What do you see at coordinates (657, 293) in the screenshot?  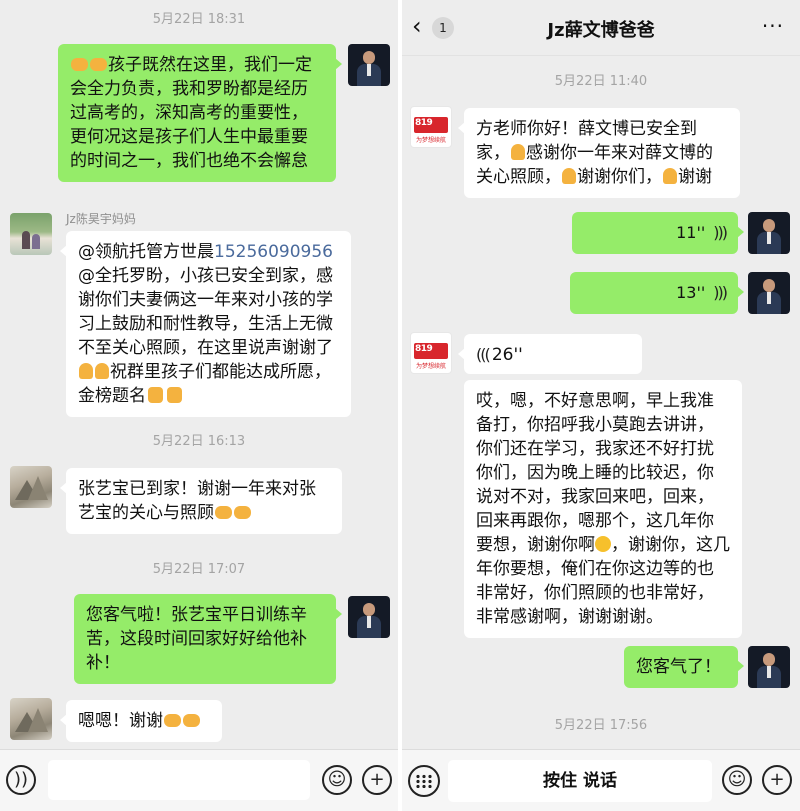 I see `voice-message: 13'')))` at bounding box center [657, 293].